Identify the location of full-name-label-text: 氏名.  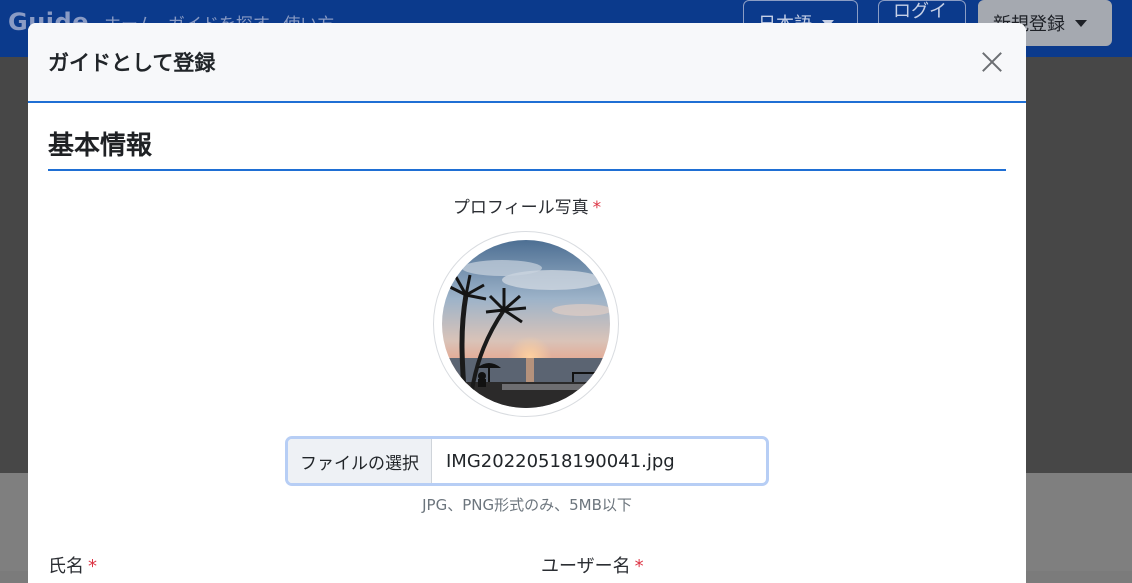
(66, 566).